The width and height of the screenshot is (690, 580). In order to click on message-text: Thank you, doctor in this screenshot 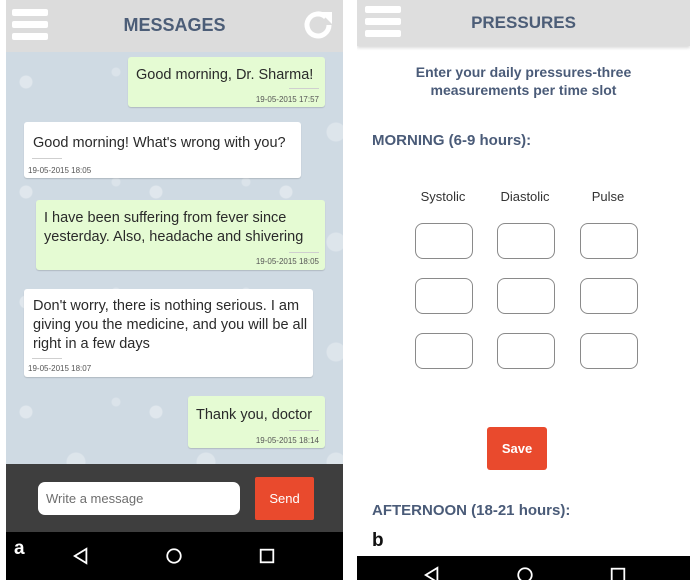, I will do `click(254, 415)`.